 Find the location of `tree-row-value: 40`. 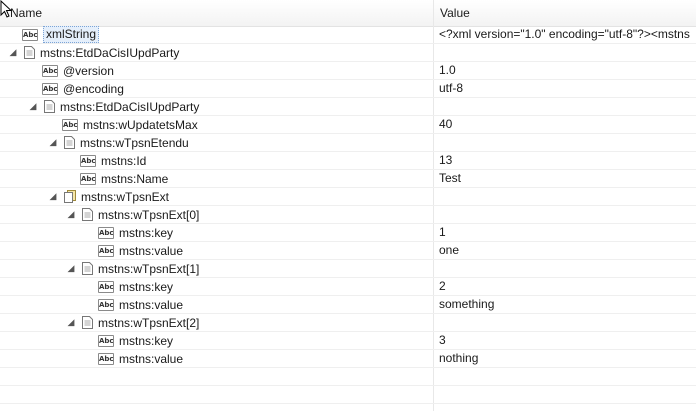

tree-row-value: 40 is located at coordinates (567, 124).